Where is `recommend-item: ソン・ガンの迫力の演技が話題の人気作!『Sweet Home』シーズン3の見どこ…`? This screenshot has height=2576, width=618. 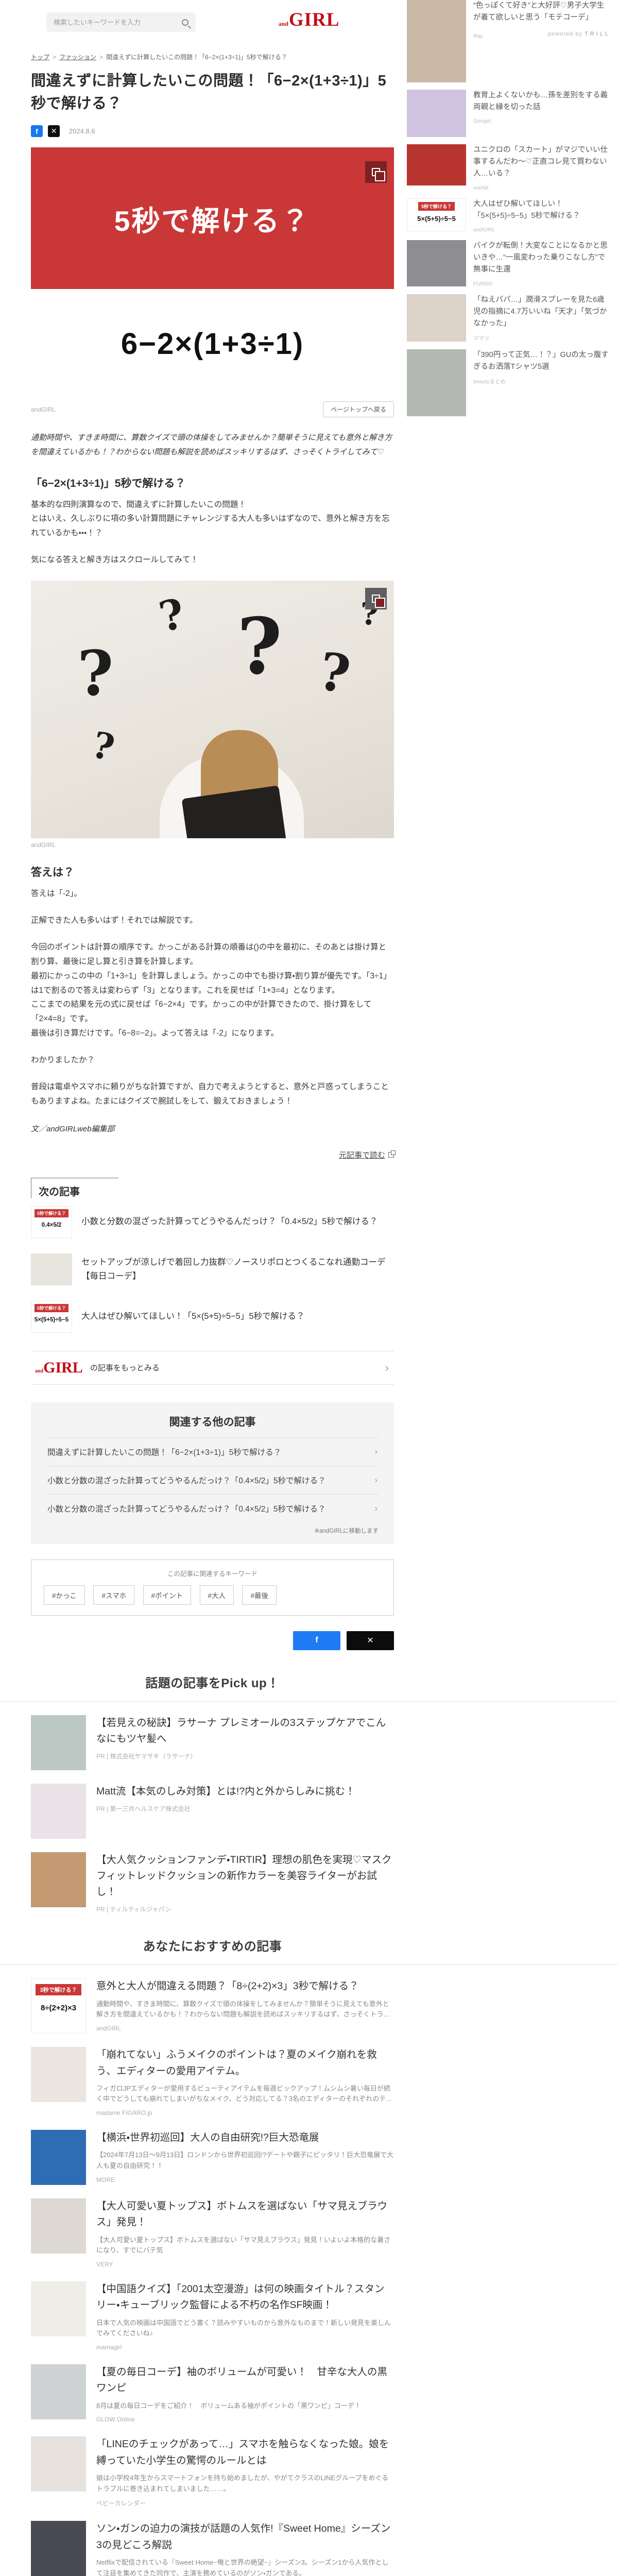
recommend-item: ソン・ガンの迫力の演技が話題の人気作!『Sweet Home』シーズン3の見どこ… is located at coordinates (213, 2548).